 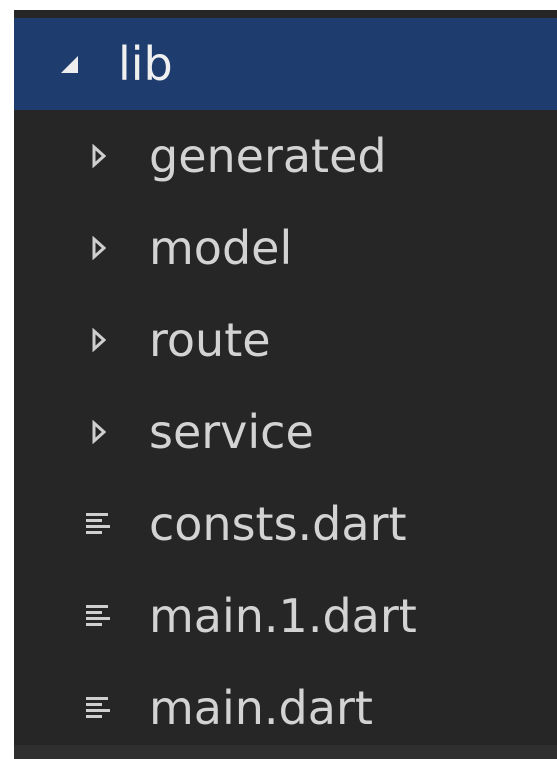 I want to click on tree-item-generated: generated, so click(x=285, y=156).